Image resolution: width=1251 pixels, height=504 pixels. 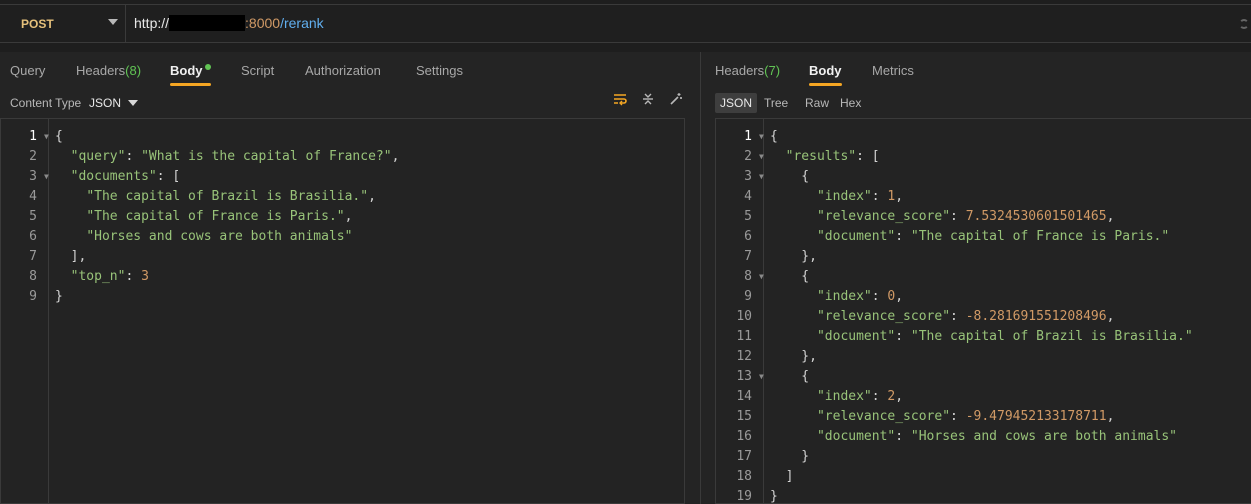 What do you see at coordinates (860, 396) in the screenshot?
I see `code-text: "index": 2,` at bounding box center [860, 396].